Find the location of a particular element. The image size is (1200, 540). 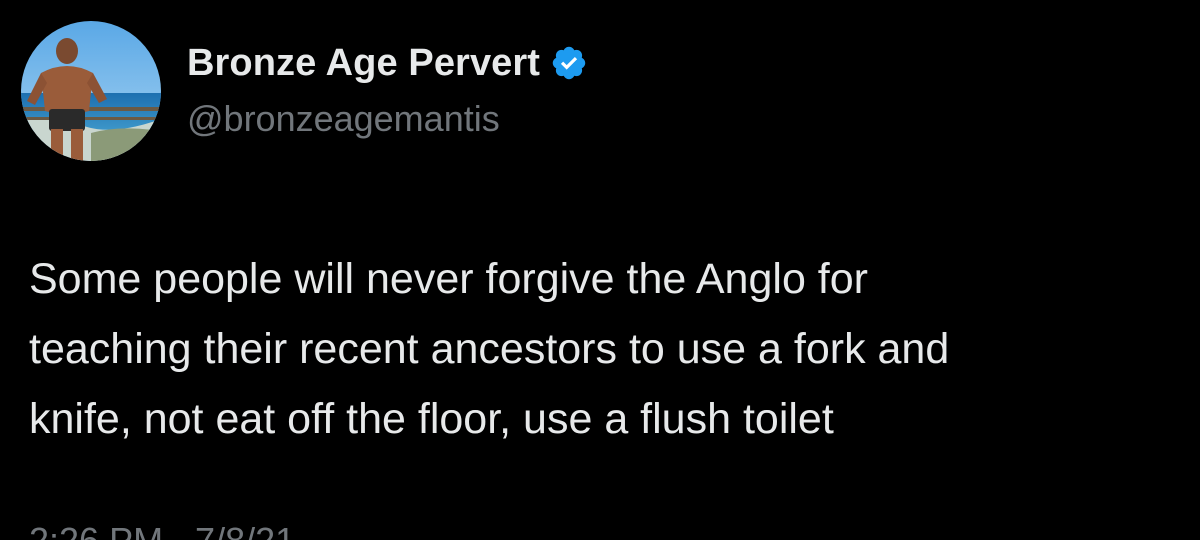

avatar-image is located at coordinates (91, 91).